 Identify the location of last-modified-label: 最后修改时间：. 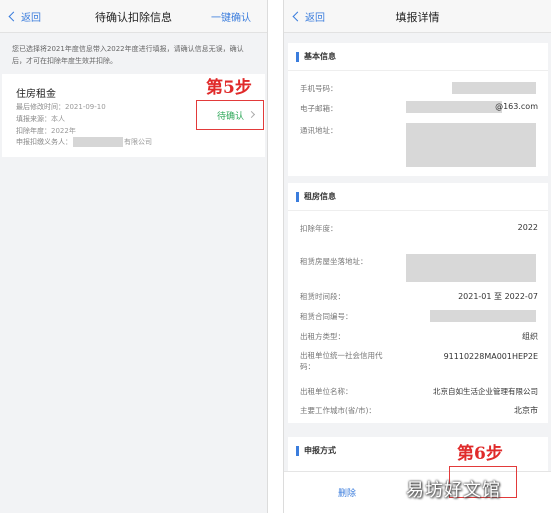
(40, 107).